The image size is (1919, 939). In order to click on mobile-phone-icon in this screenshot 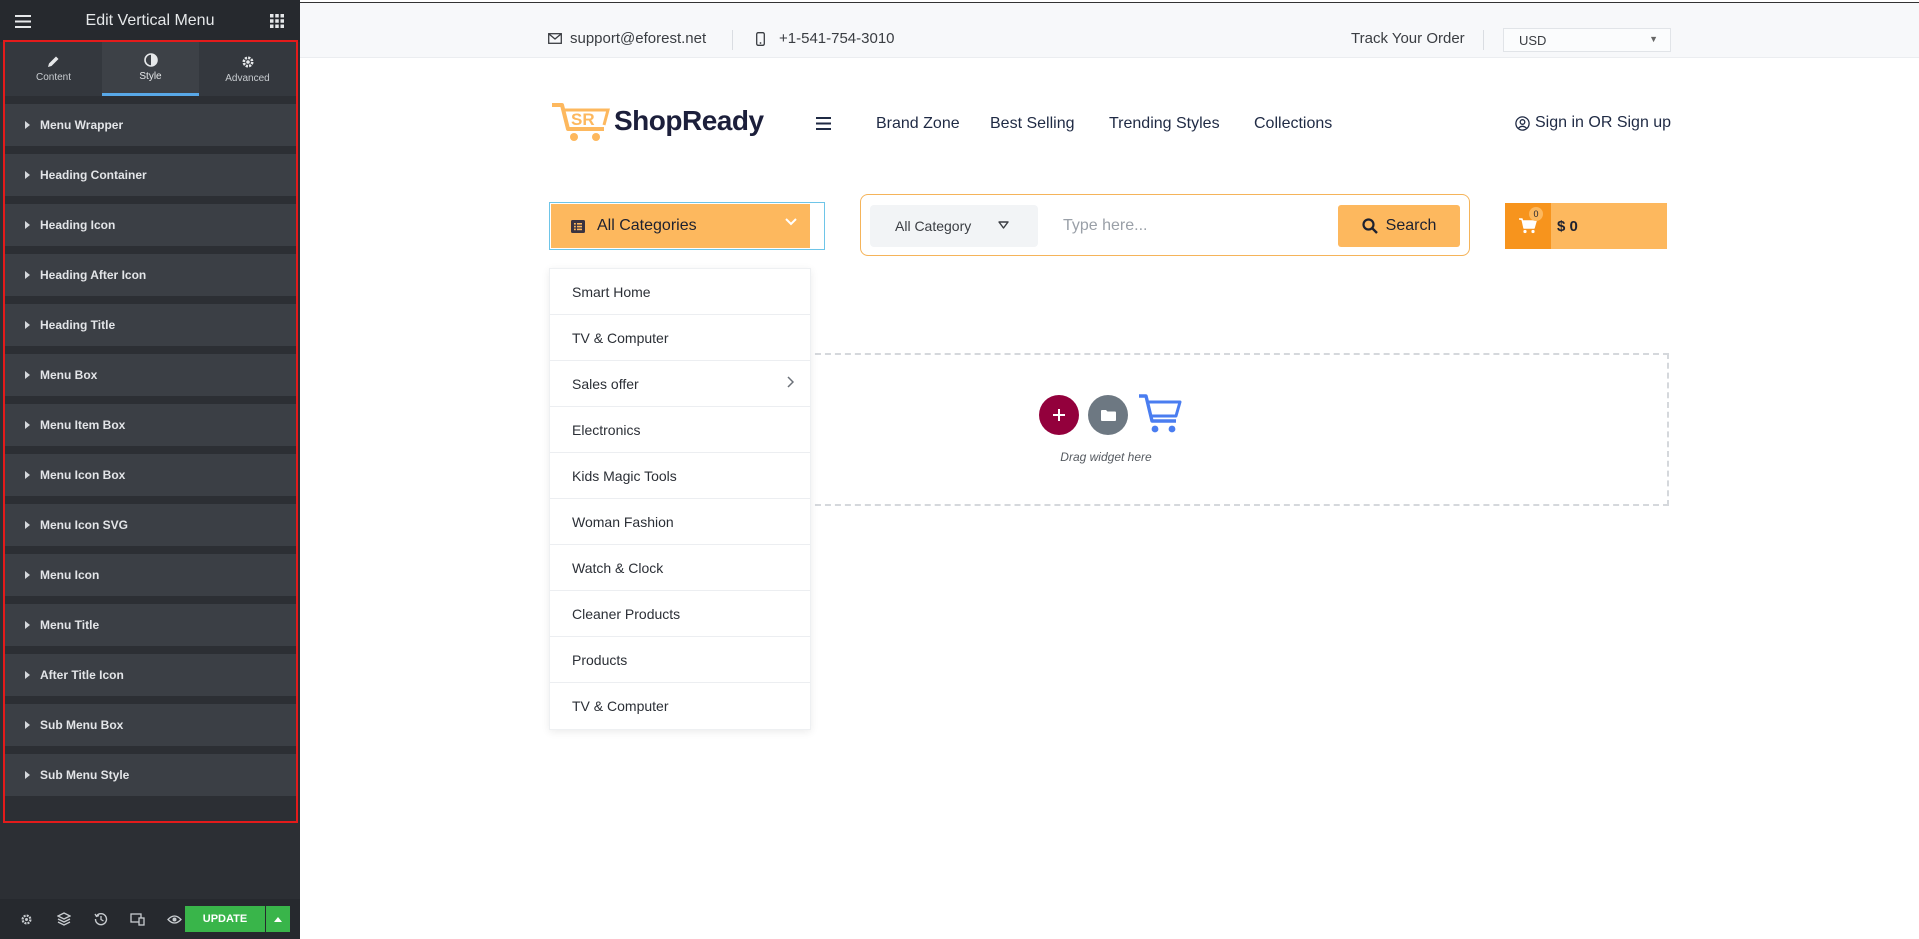, I will do `click(760, 38)`.